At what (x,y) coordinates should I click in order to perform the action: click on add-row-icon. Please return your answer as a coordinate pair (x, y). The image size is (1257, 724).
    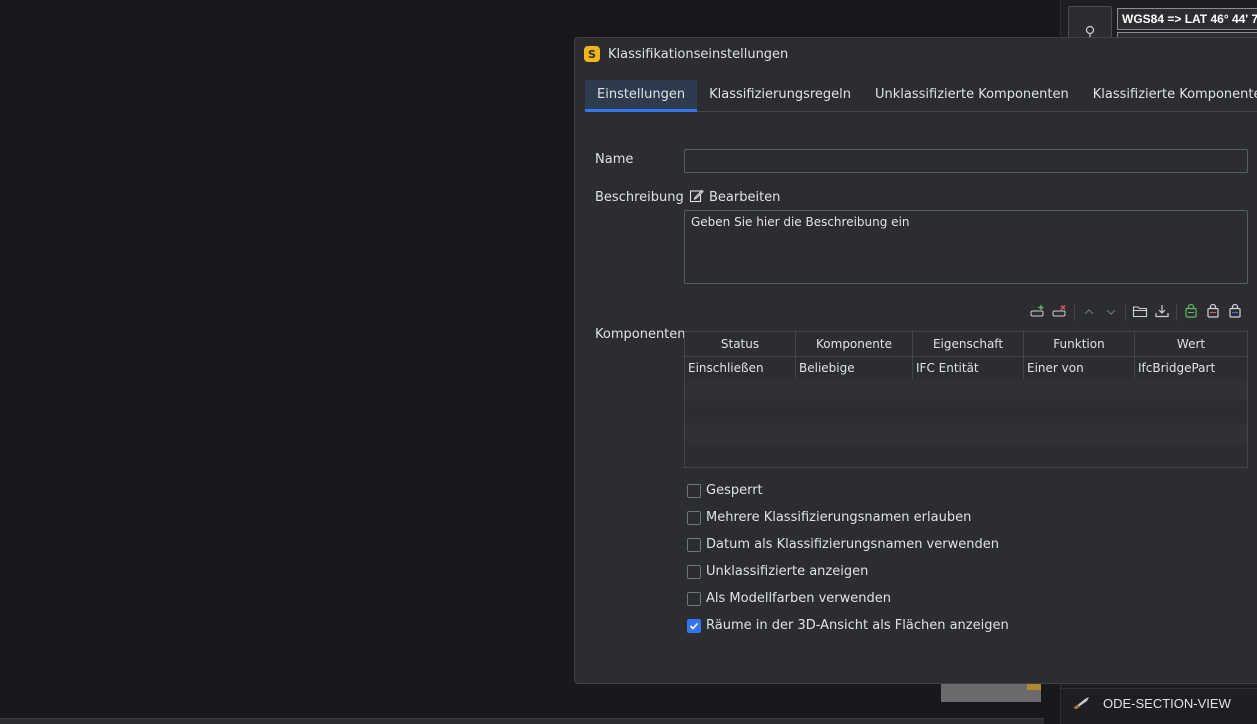
    Looking at the image, I should click on (1038, 313).